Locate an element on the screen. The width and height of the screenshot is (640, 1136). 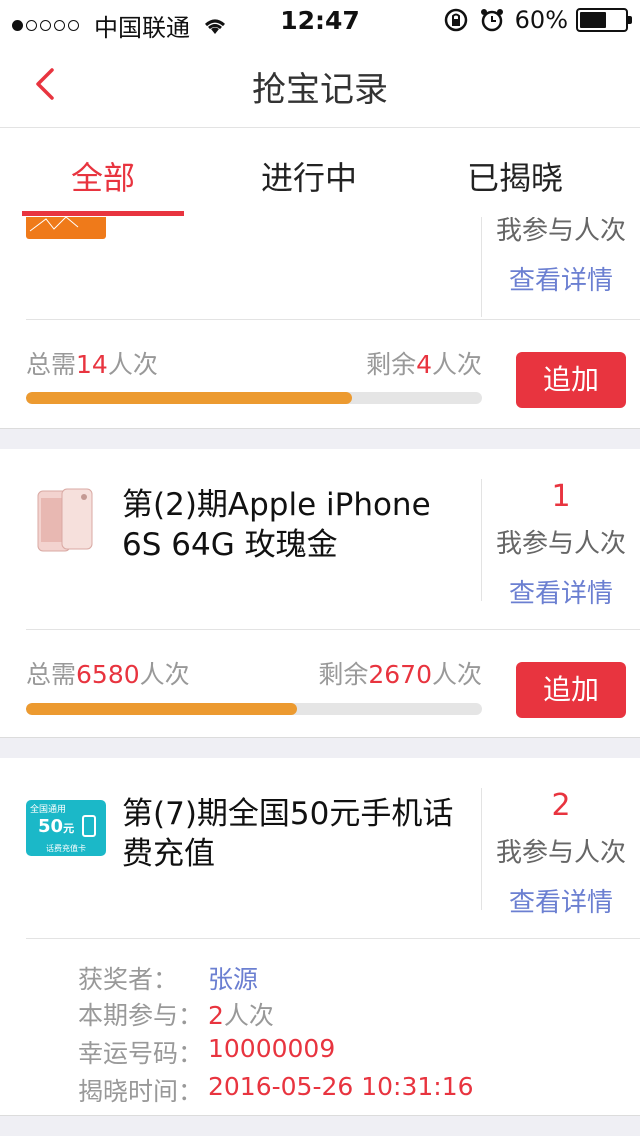
winner-name: 张源 is located at coordinates (233, 978).